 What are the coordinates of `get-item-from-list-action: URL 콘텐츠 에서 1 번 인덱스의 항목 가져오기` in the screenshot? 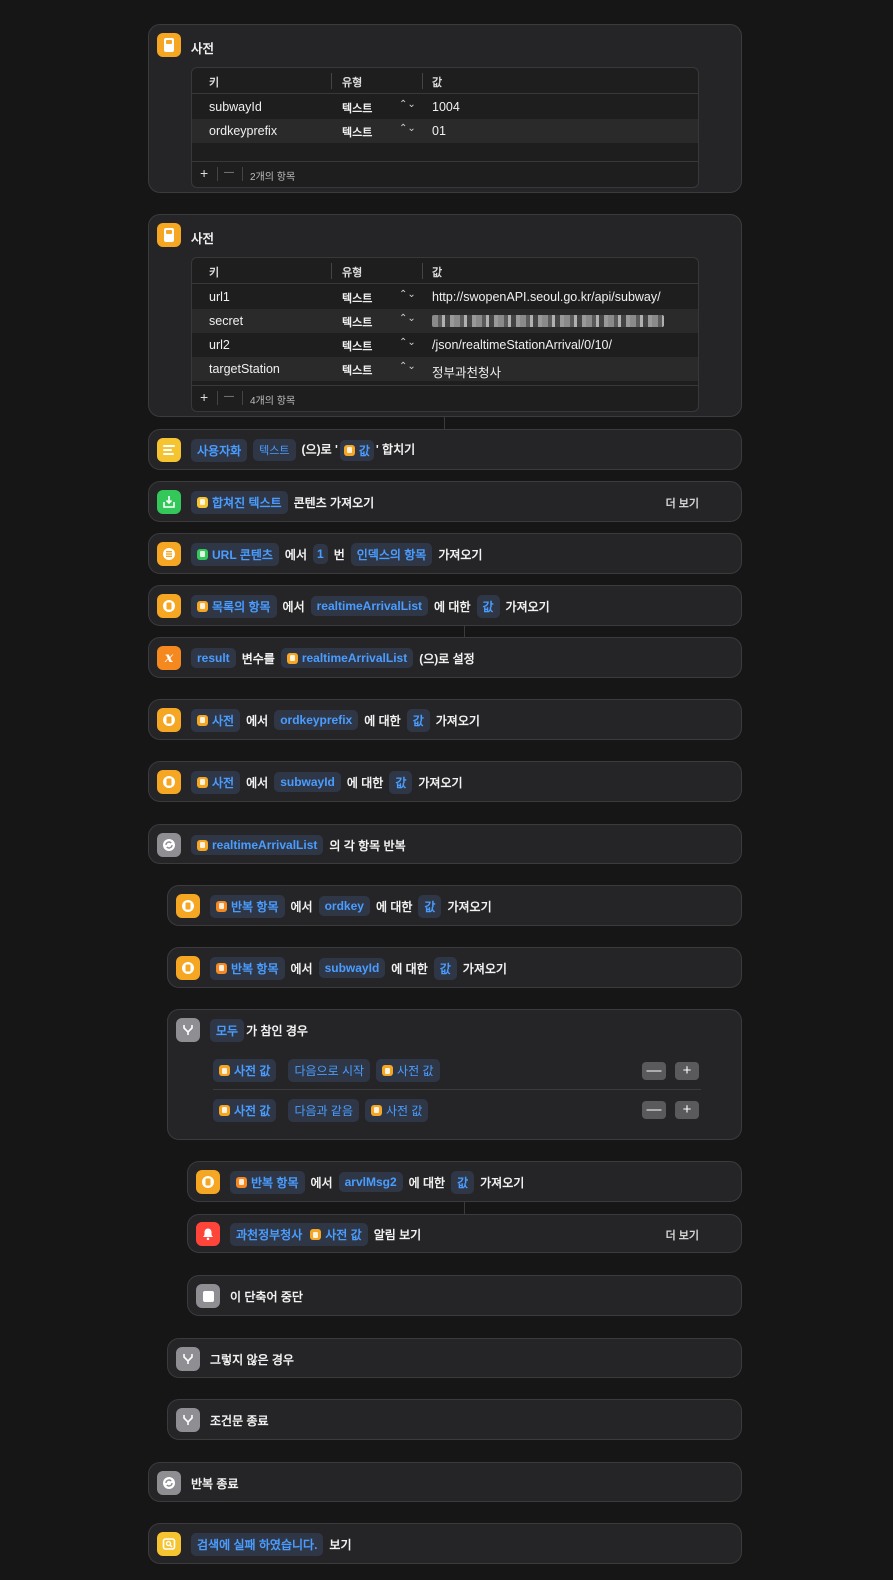 It's located at (445, 553).